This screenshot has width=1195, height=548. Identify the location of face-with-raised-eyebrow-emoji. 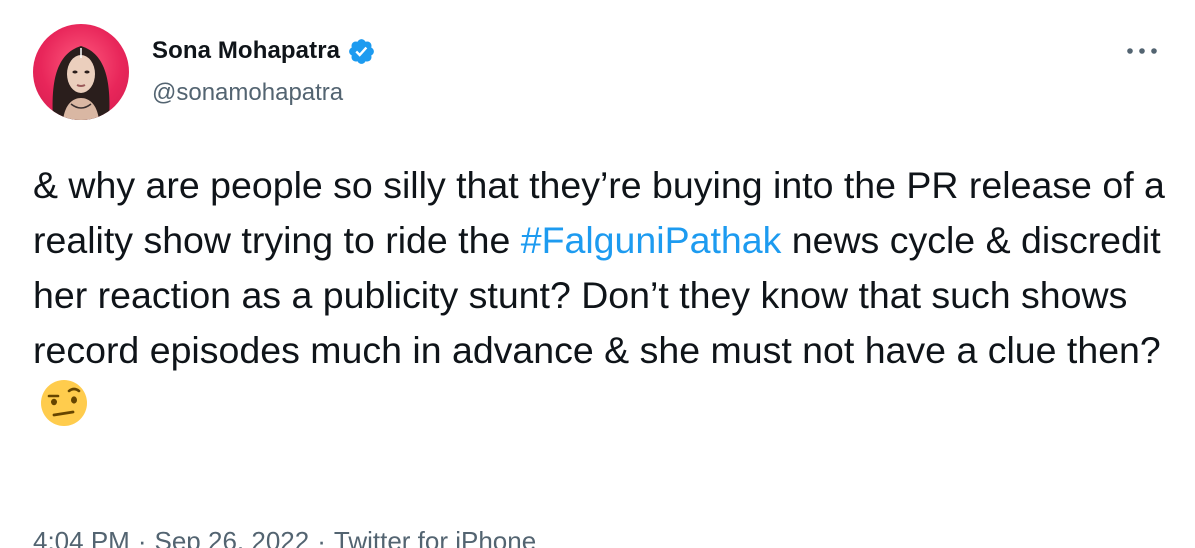
(64, 403).